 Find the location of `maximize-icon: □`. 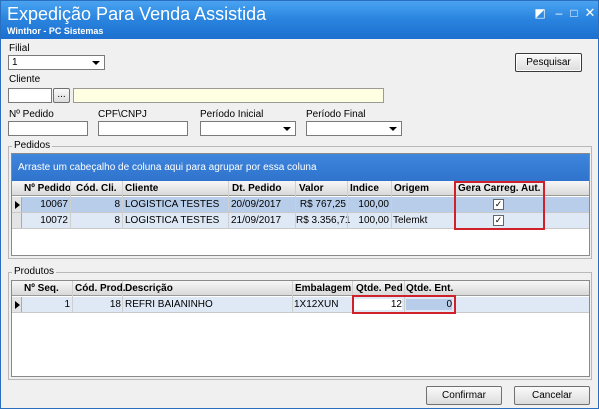

maximize-icon: □ is located at coordinates (574, 13).